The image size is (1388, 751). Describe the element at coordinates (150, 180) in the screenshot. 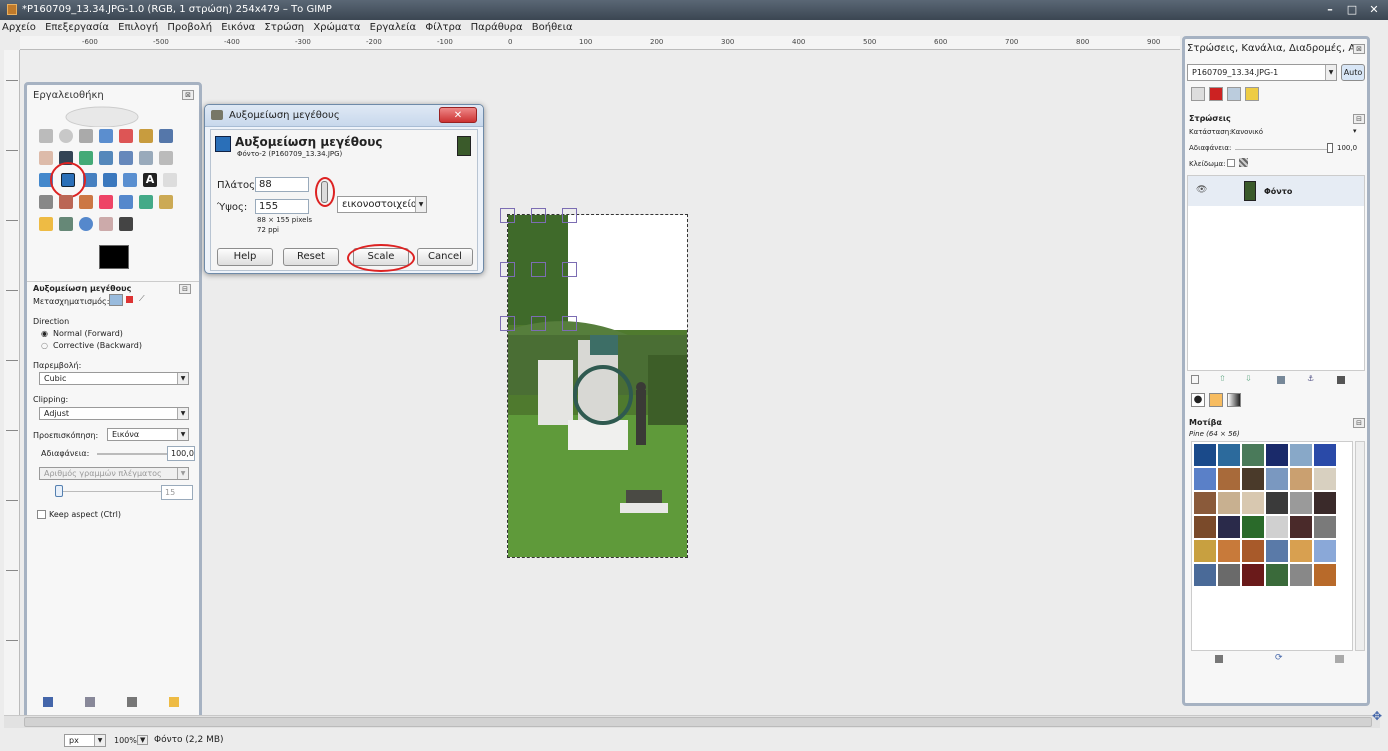

I see `text-tool-icon: A` at that location.